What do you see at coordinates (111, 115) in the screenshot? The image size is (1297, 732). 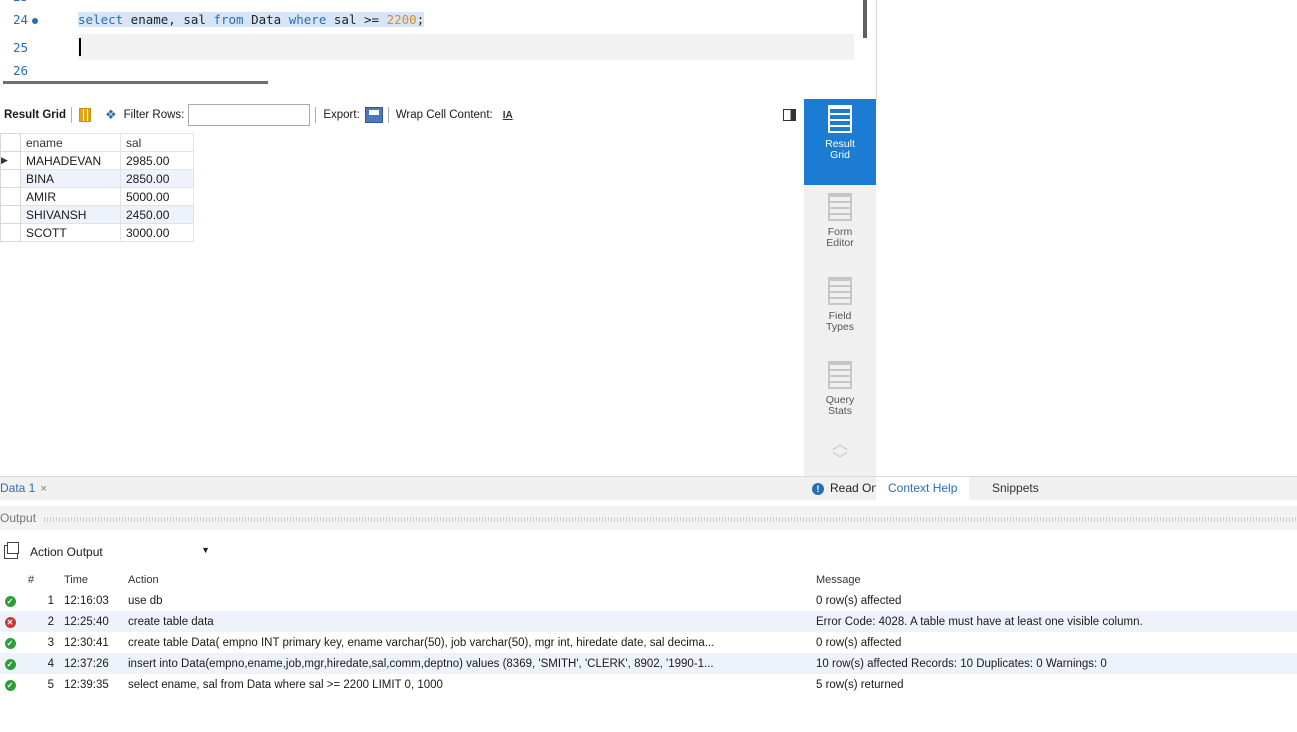 I see `filter-icon: ❖` at bounding box center [111, 115].